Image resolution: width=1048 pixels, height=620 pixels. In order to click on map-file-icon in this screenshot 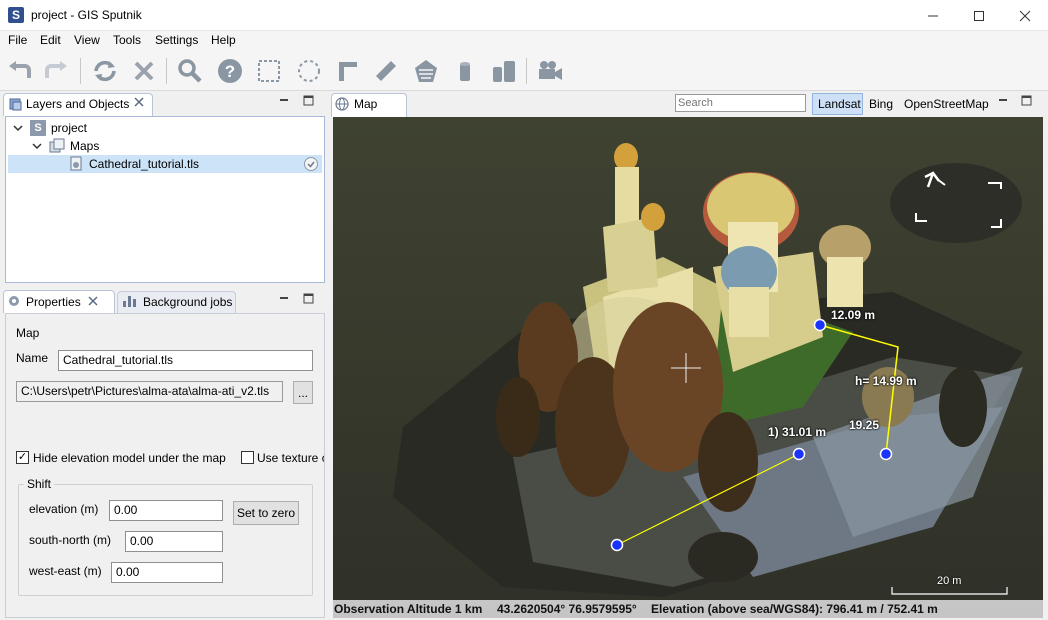, I will do `click(76, 163)`.